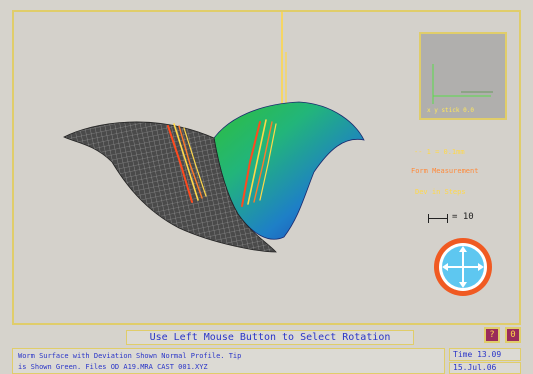 The height and width of the screenshot is (374, 533). I want to click on scale-label: = 10, so click(463, 217).